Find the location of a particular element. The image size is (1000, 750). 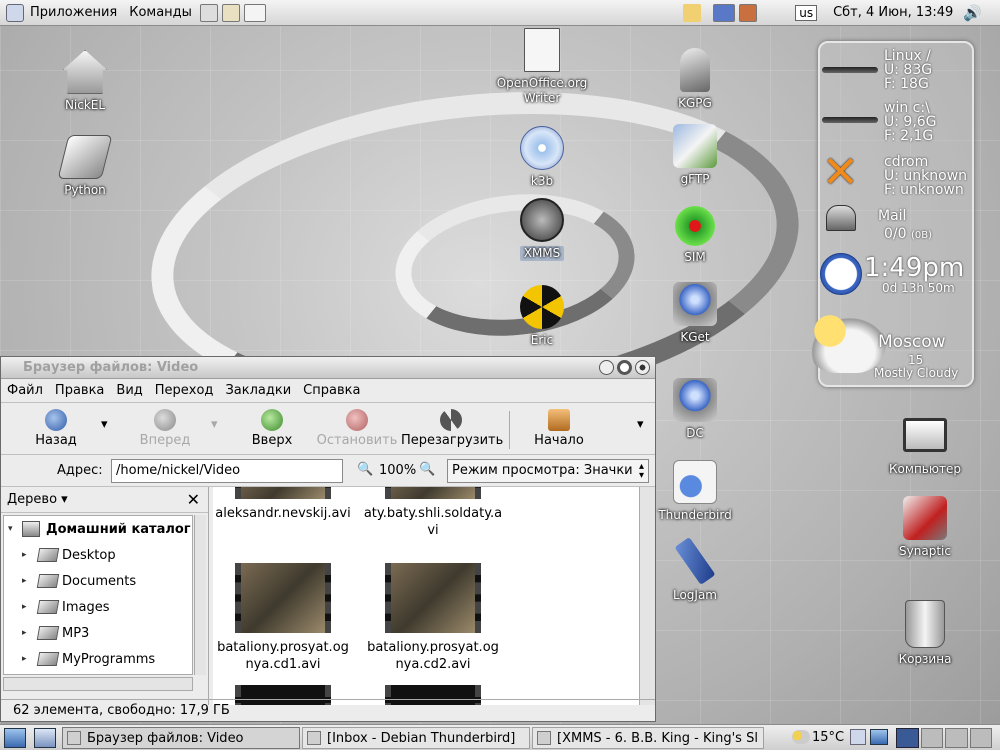

tree-item-images: ▸ Images is located at coordinates (98, 607).